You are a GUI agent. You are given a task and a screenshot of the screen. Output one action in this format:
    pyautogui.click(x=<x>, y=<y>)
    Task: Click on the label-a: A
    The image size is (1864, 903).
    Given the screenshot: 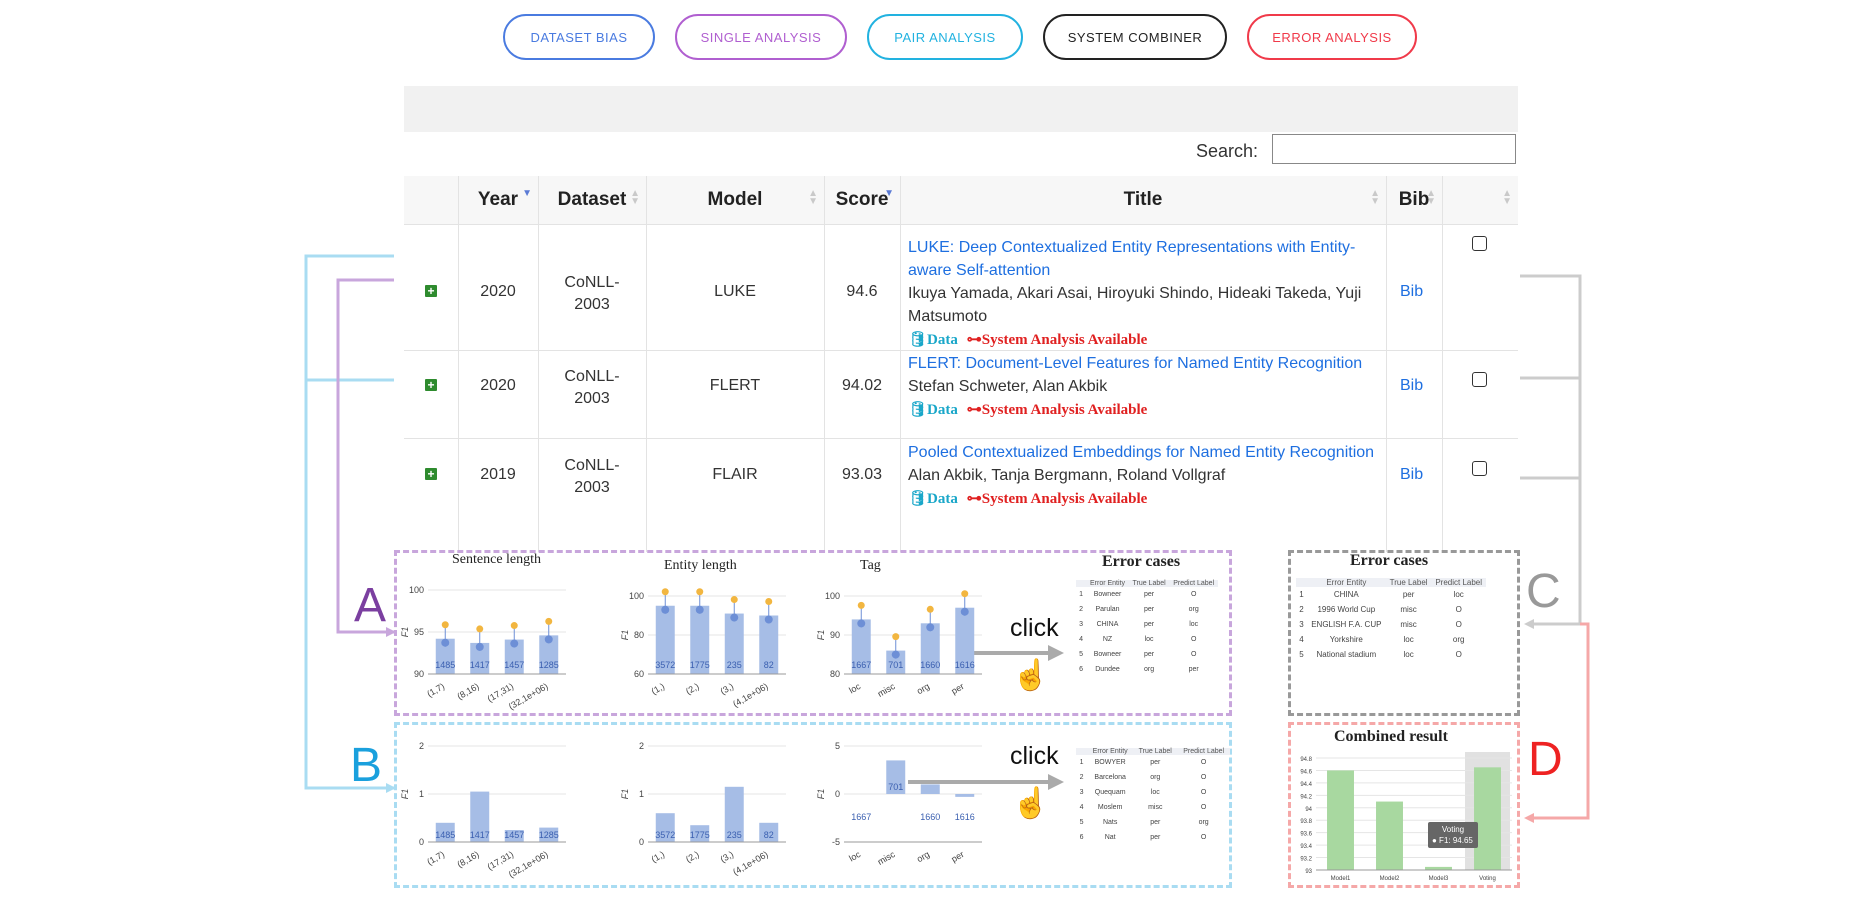 What is the action you would take?
    pyautogui.click(x=370, y=605)
    